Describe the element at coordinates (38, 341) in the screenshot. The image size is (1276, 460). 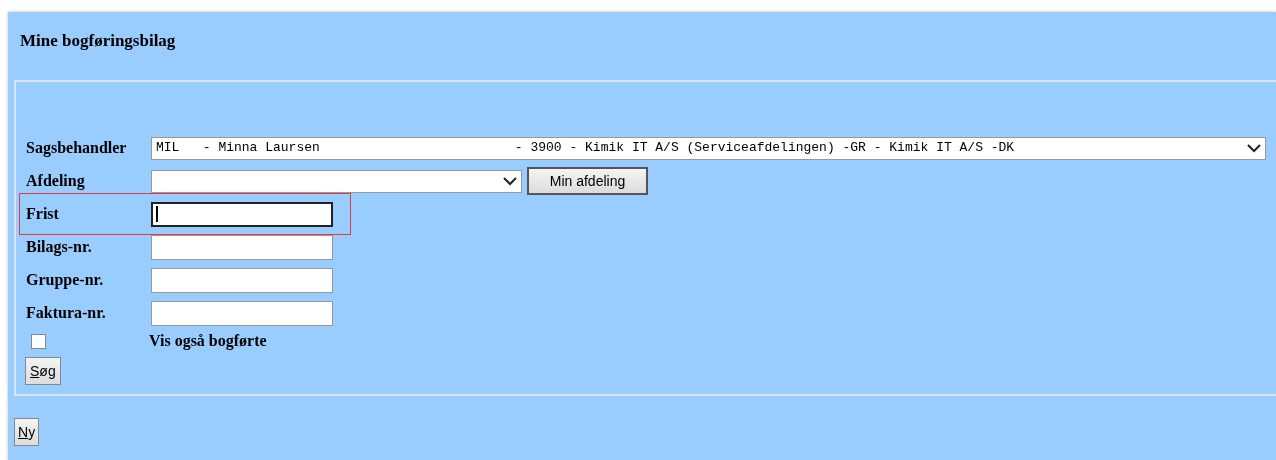
I see `checkbox` at that location.